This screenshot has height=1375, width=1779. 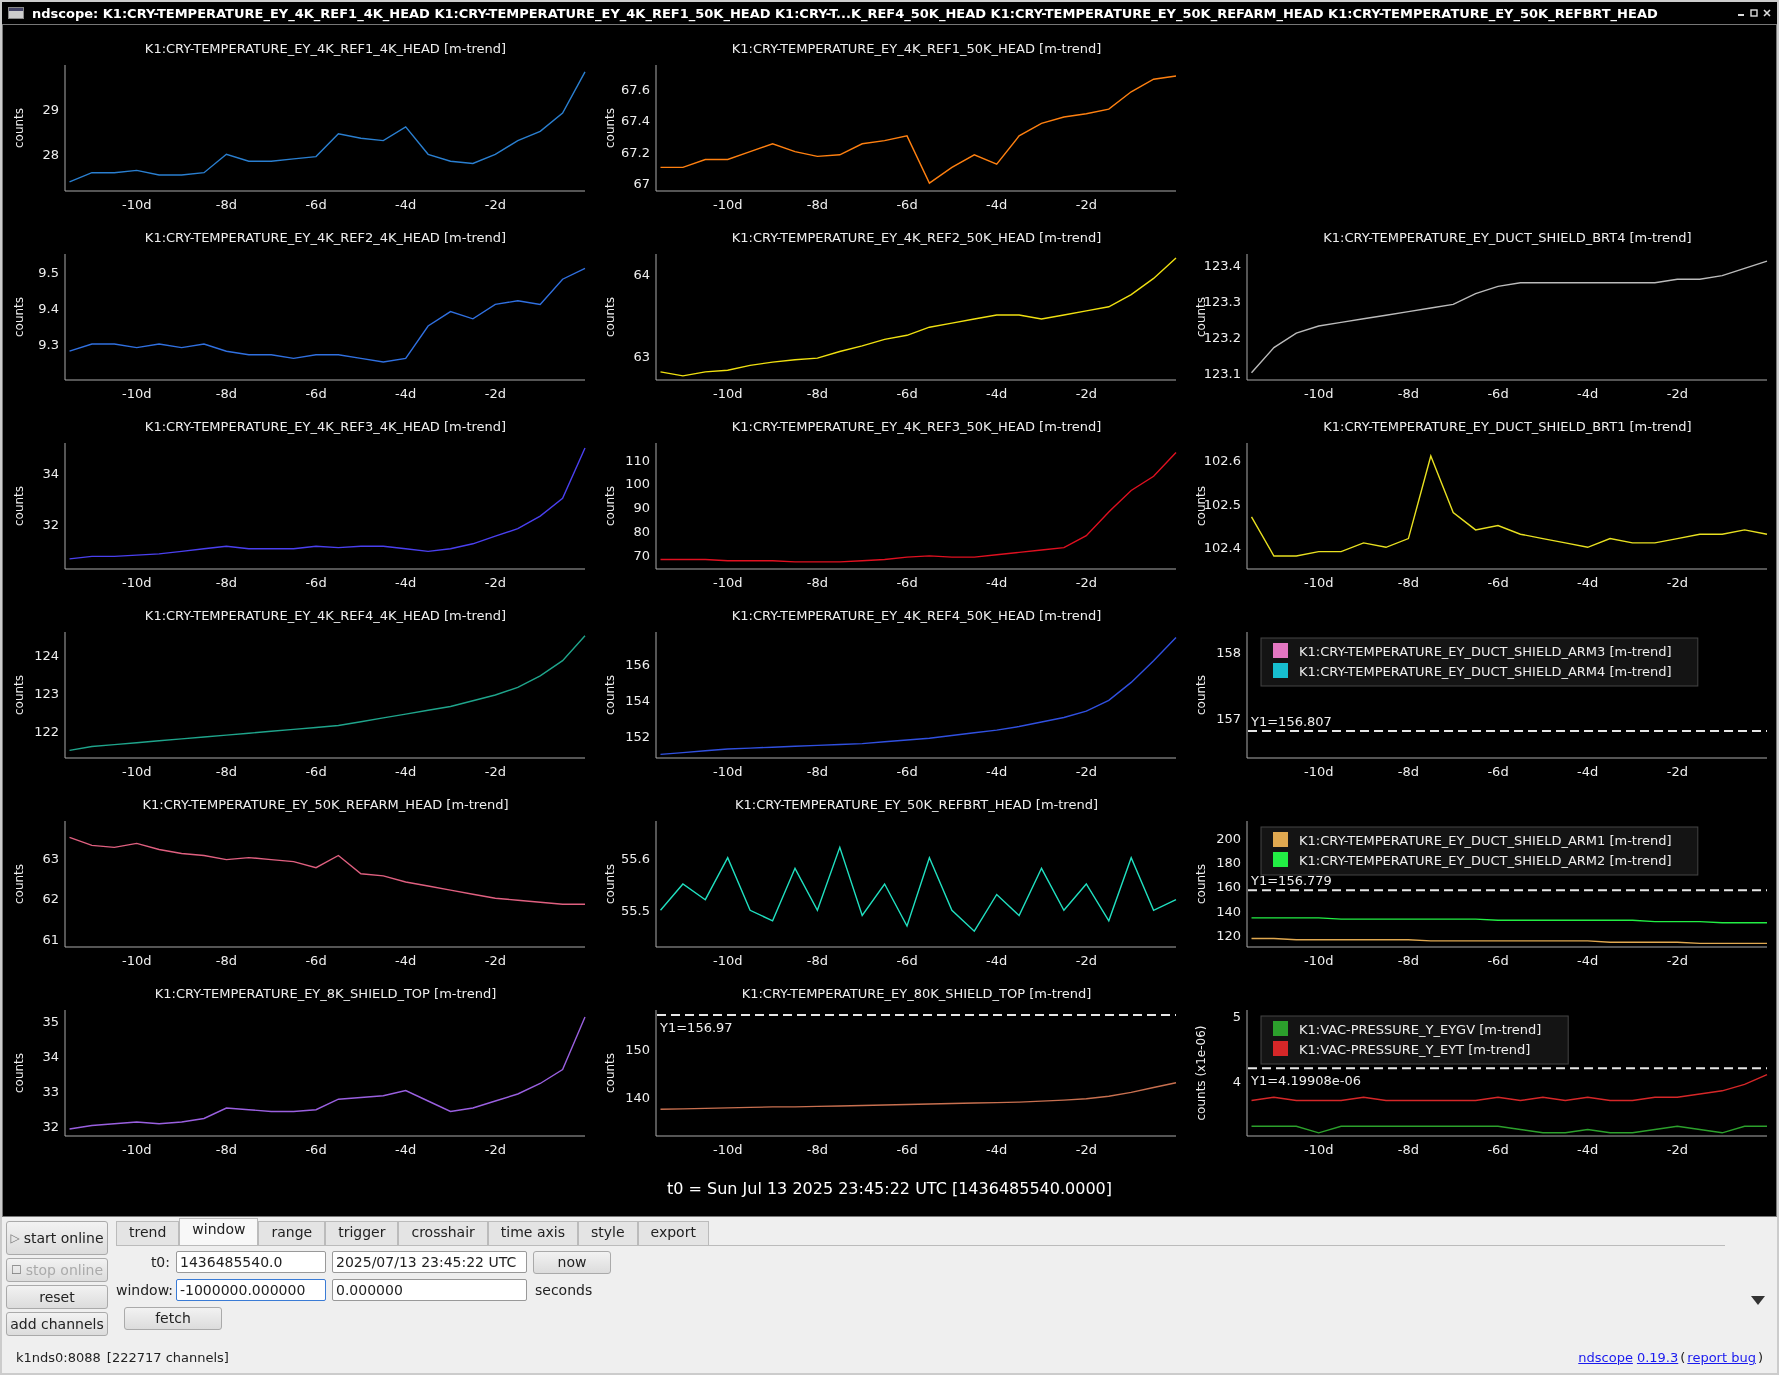 I want to click on axis-tick-label: 63, so click(x=641, y=356).